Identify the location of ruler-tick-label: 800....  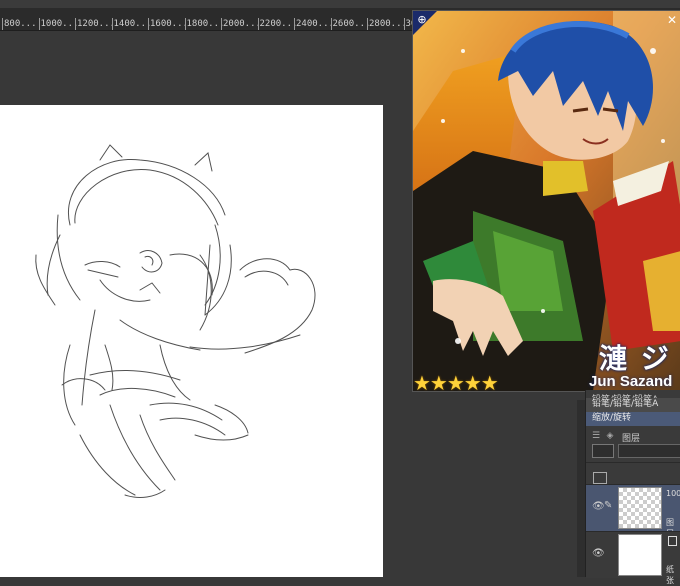
(19, 24).